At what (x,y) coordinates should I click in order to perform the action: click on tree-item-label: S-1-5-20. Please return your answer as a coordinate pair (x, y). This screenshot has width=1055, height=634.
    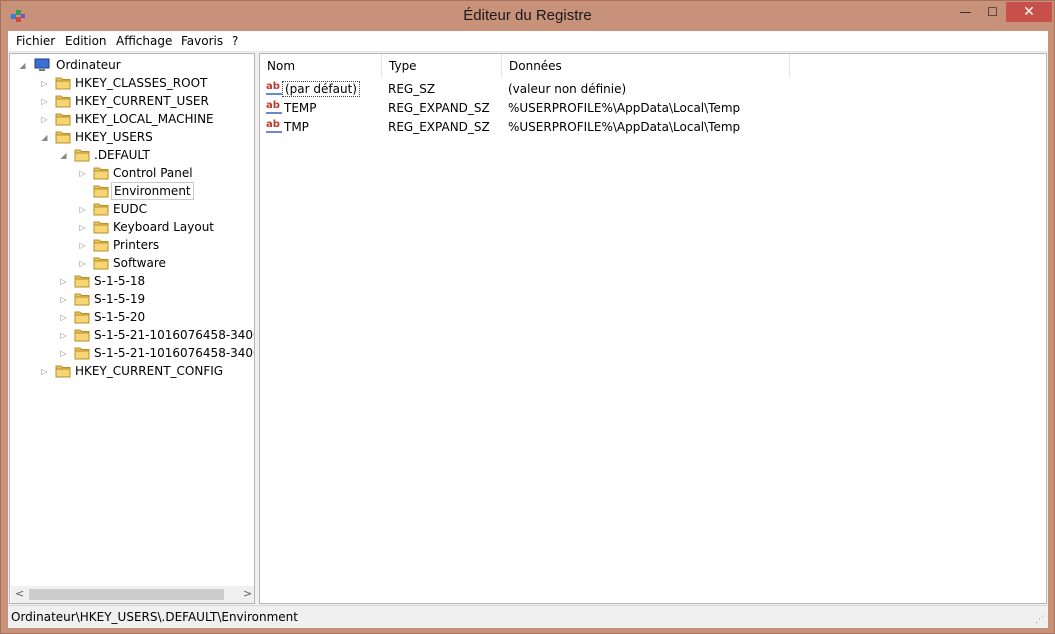
    Looking at the image, I should click on (120, 317).